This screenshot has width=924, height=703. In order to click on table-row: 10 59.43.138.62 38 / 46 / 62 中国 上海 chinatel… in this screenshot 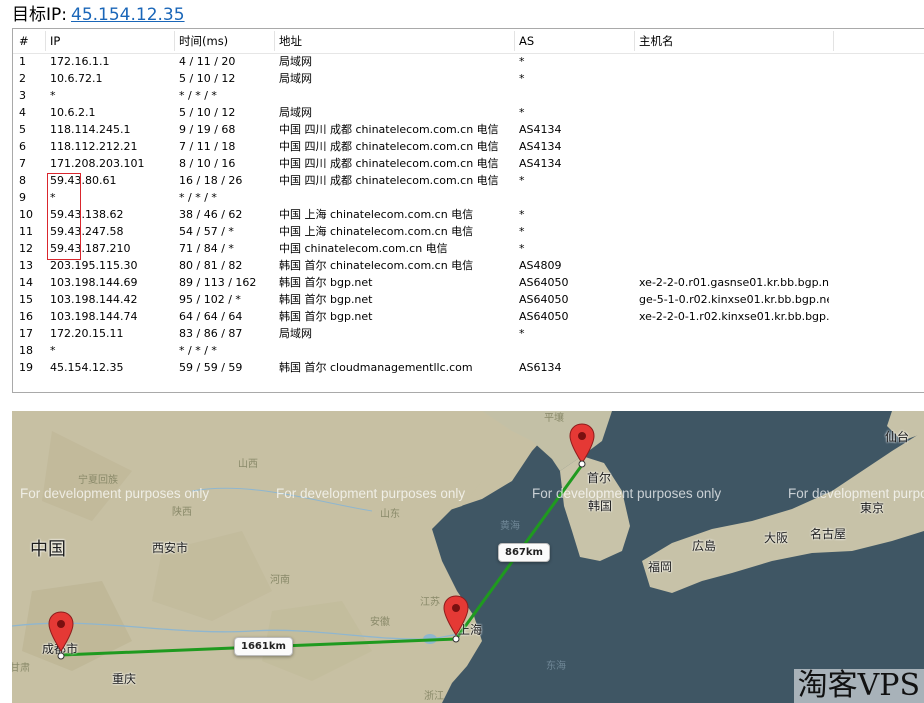, I will do `click(468, 214)`.